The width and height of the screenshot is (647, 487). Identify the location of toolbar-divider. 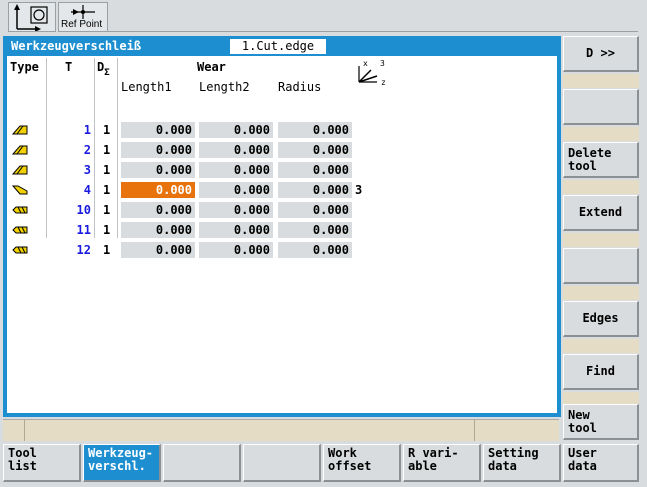
(373, 31).